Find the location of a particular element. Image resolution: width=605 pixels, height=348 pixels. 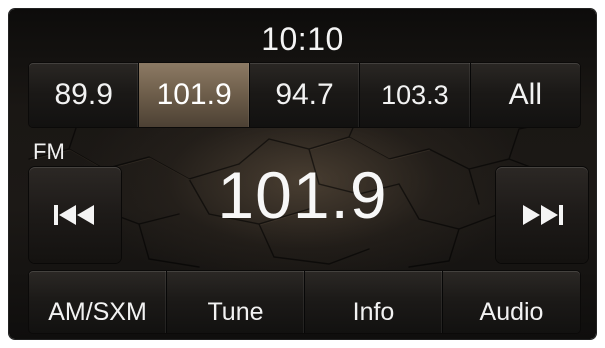

am-sxm-button: AM/SXM is located at coordinates (98, 302).